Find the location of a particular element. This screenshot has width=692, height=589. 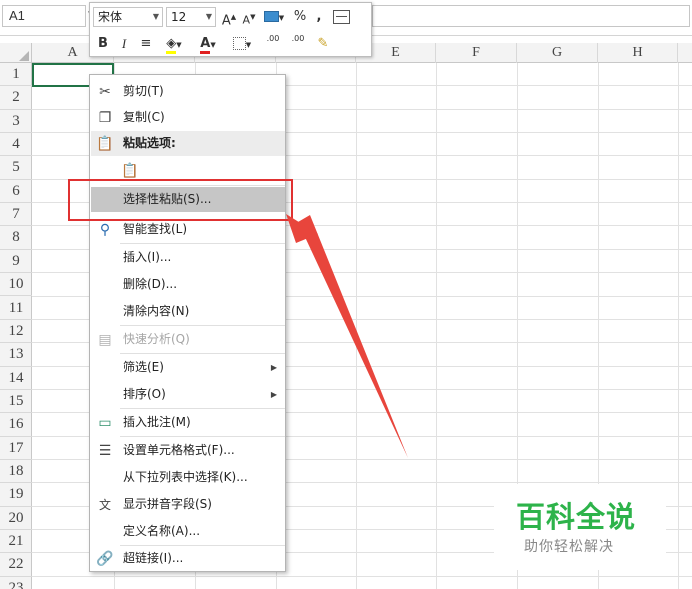

row-header-9: 9 is located at coordinates (16, 262).